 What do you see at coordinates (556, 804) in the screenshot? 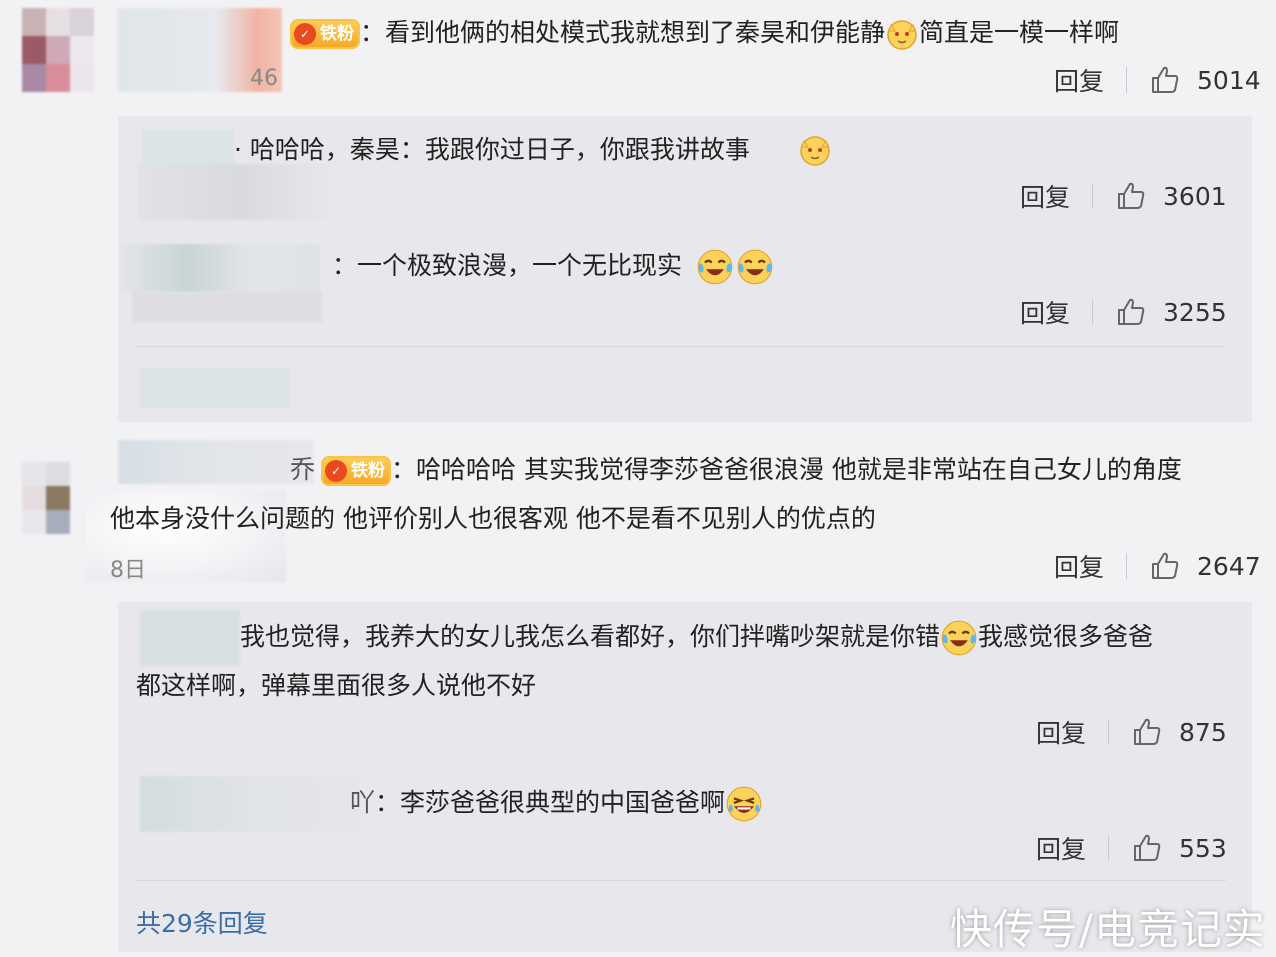
I see `reply-4-text: 吖：李莎爸爸很典型的中国爸爸啊` at bounding box center [556, 804].